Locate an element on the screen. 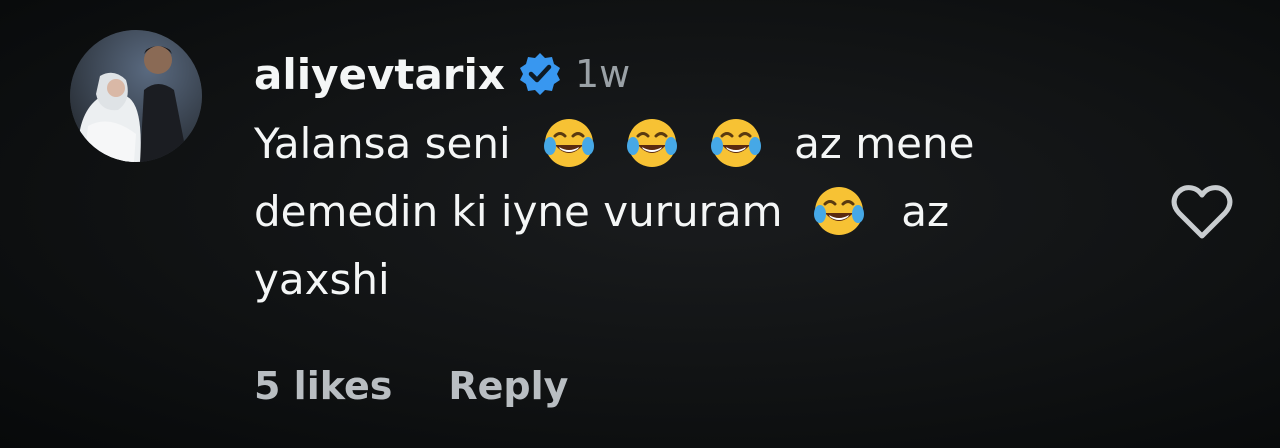 The height and width of the screenshot is (448, 1280). username: aliyevtarix is located at coordinates (379, 74).